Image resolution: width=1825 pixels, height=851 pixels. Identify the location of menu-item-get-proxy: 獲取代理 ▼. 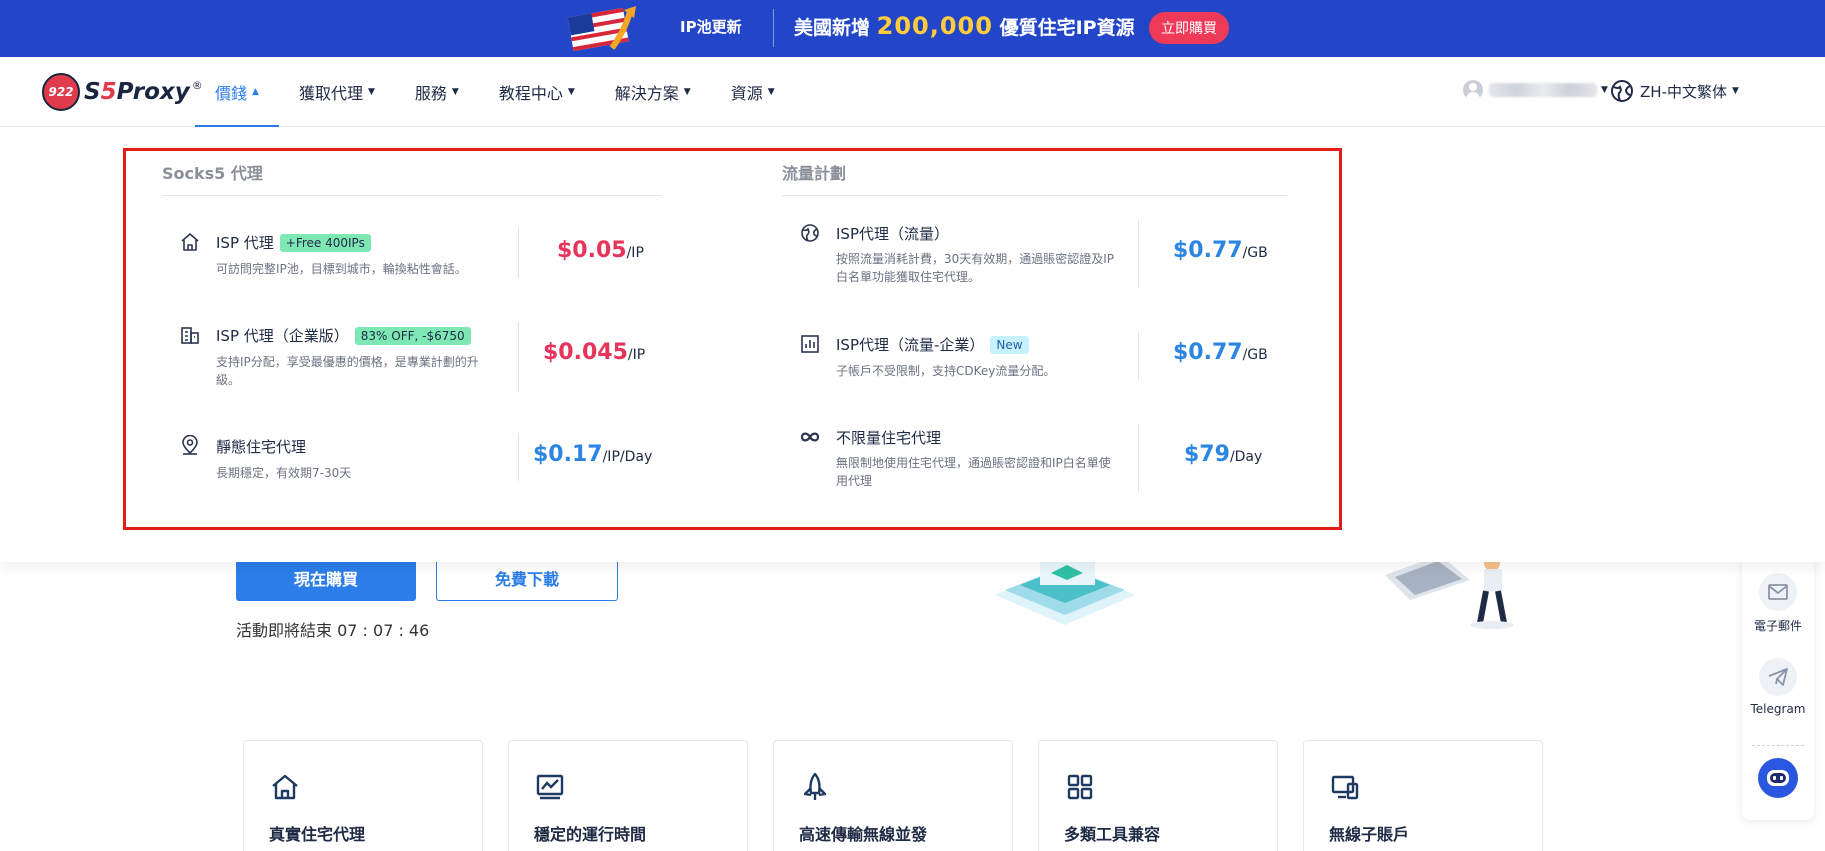
(337, 92).